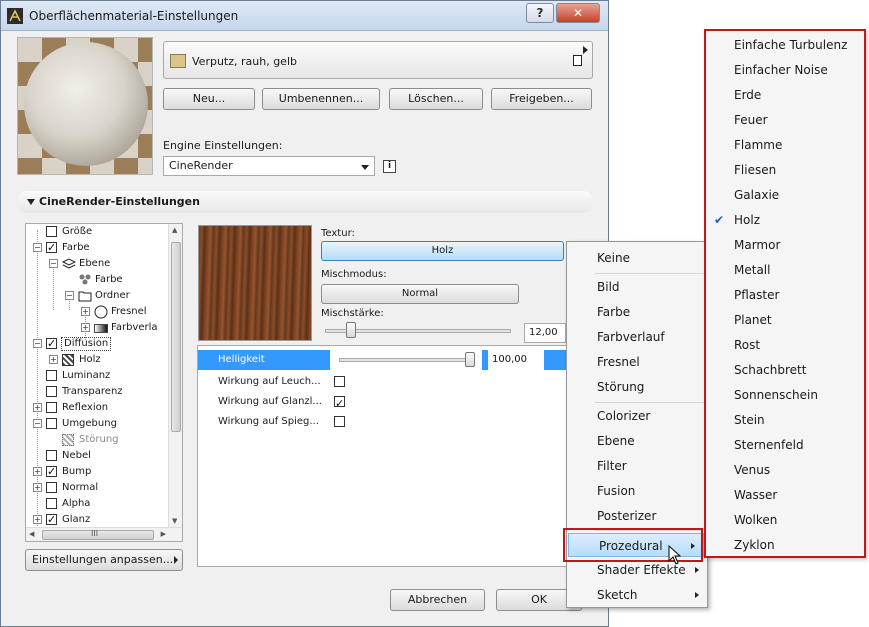 The height and width of the screenshot is (627, 869). What do you see at coordinates (785, 295) in the screenshot?
I see `menu-item-pflaster: Pflaster` at bounding box center [785, 295].